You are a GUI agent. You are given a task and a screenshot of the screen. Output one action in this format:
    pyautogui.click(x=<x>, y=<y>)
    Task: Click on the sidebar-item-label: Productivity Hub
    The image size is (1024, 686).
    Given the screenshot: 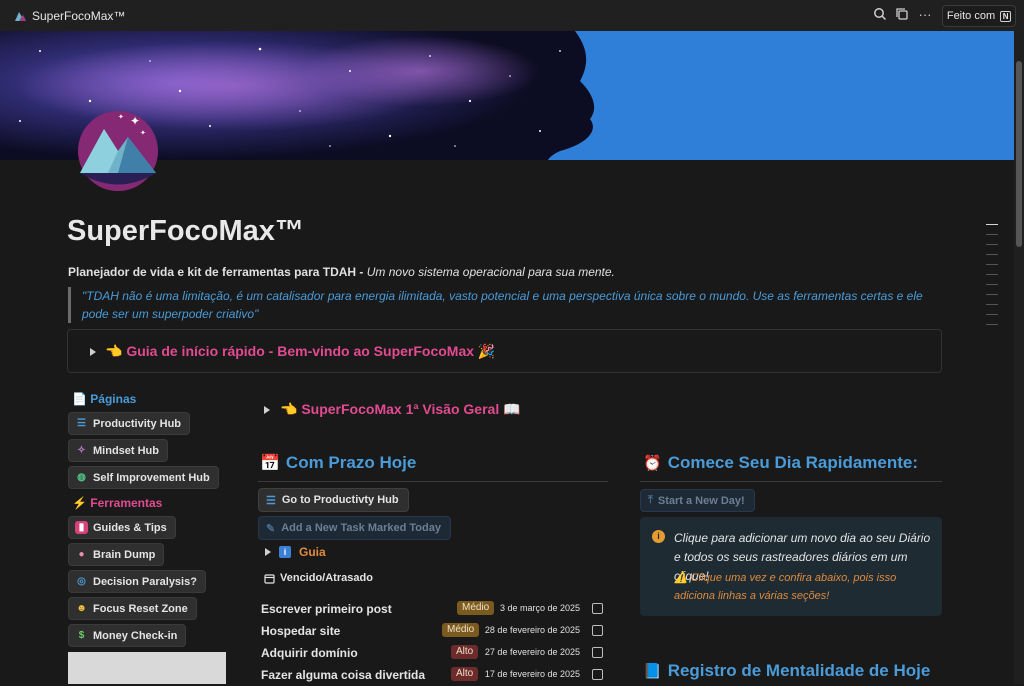 What is the action you would take?
    pyautogui.click(x=137, y=423)
    